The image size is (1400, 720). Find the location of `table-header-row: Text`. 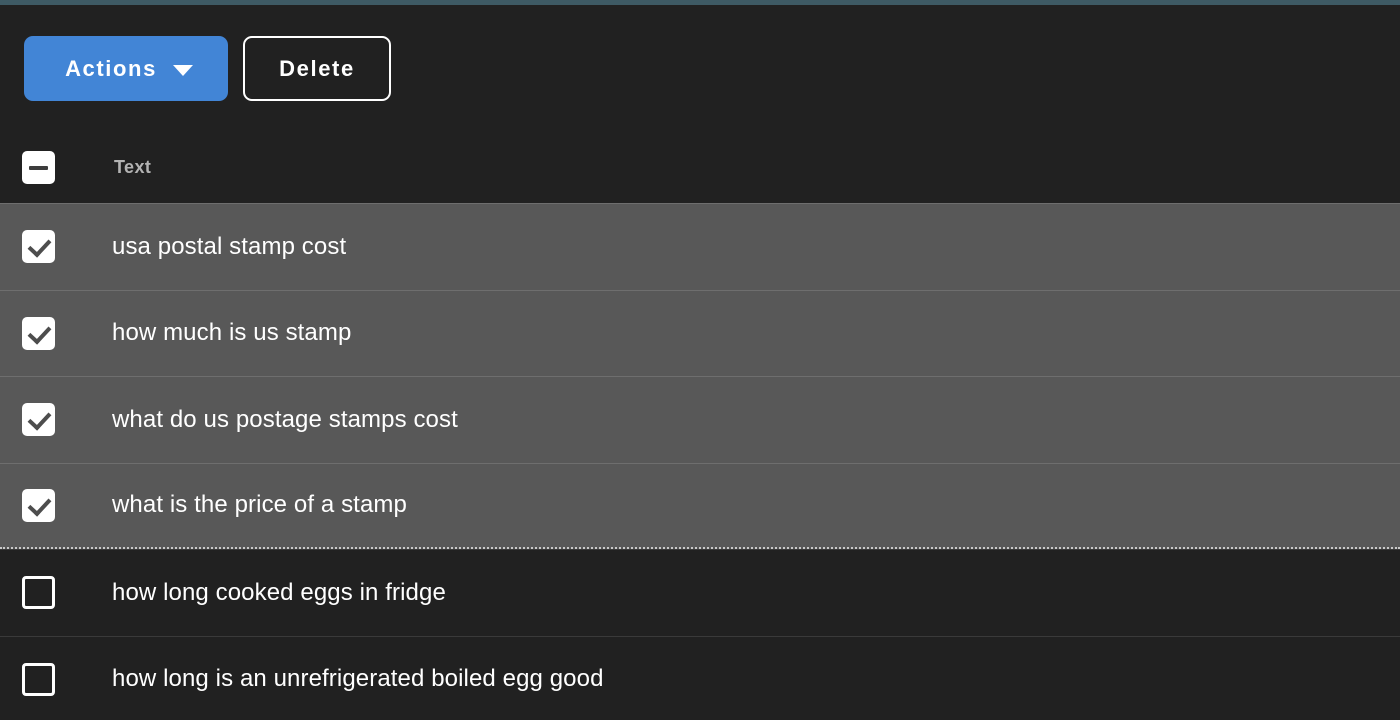

table-header-row: Text is located at coordinates (700, 167).